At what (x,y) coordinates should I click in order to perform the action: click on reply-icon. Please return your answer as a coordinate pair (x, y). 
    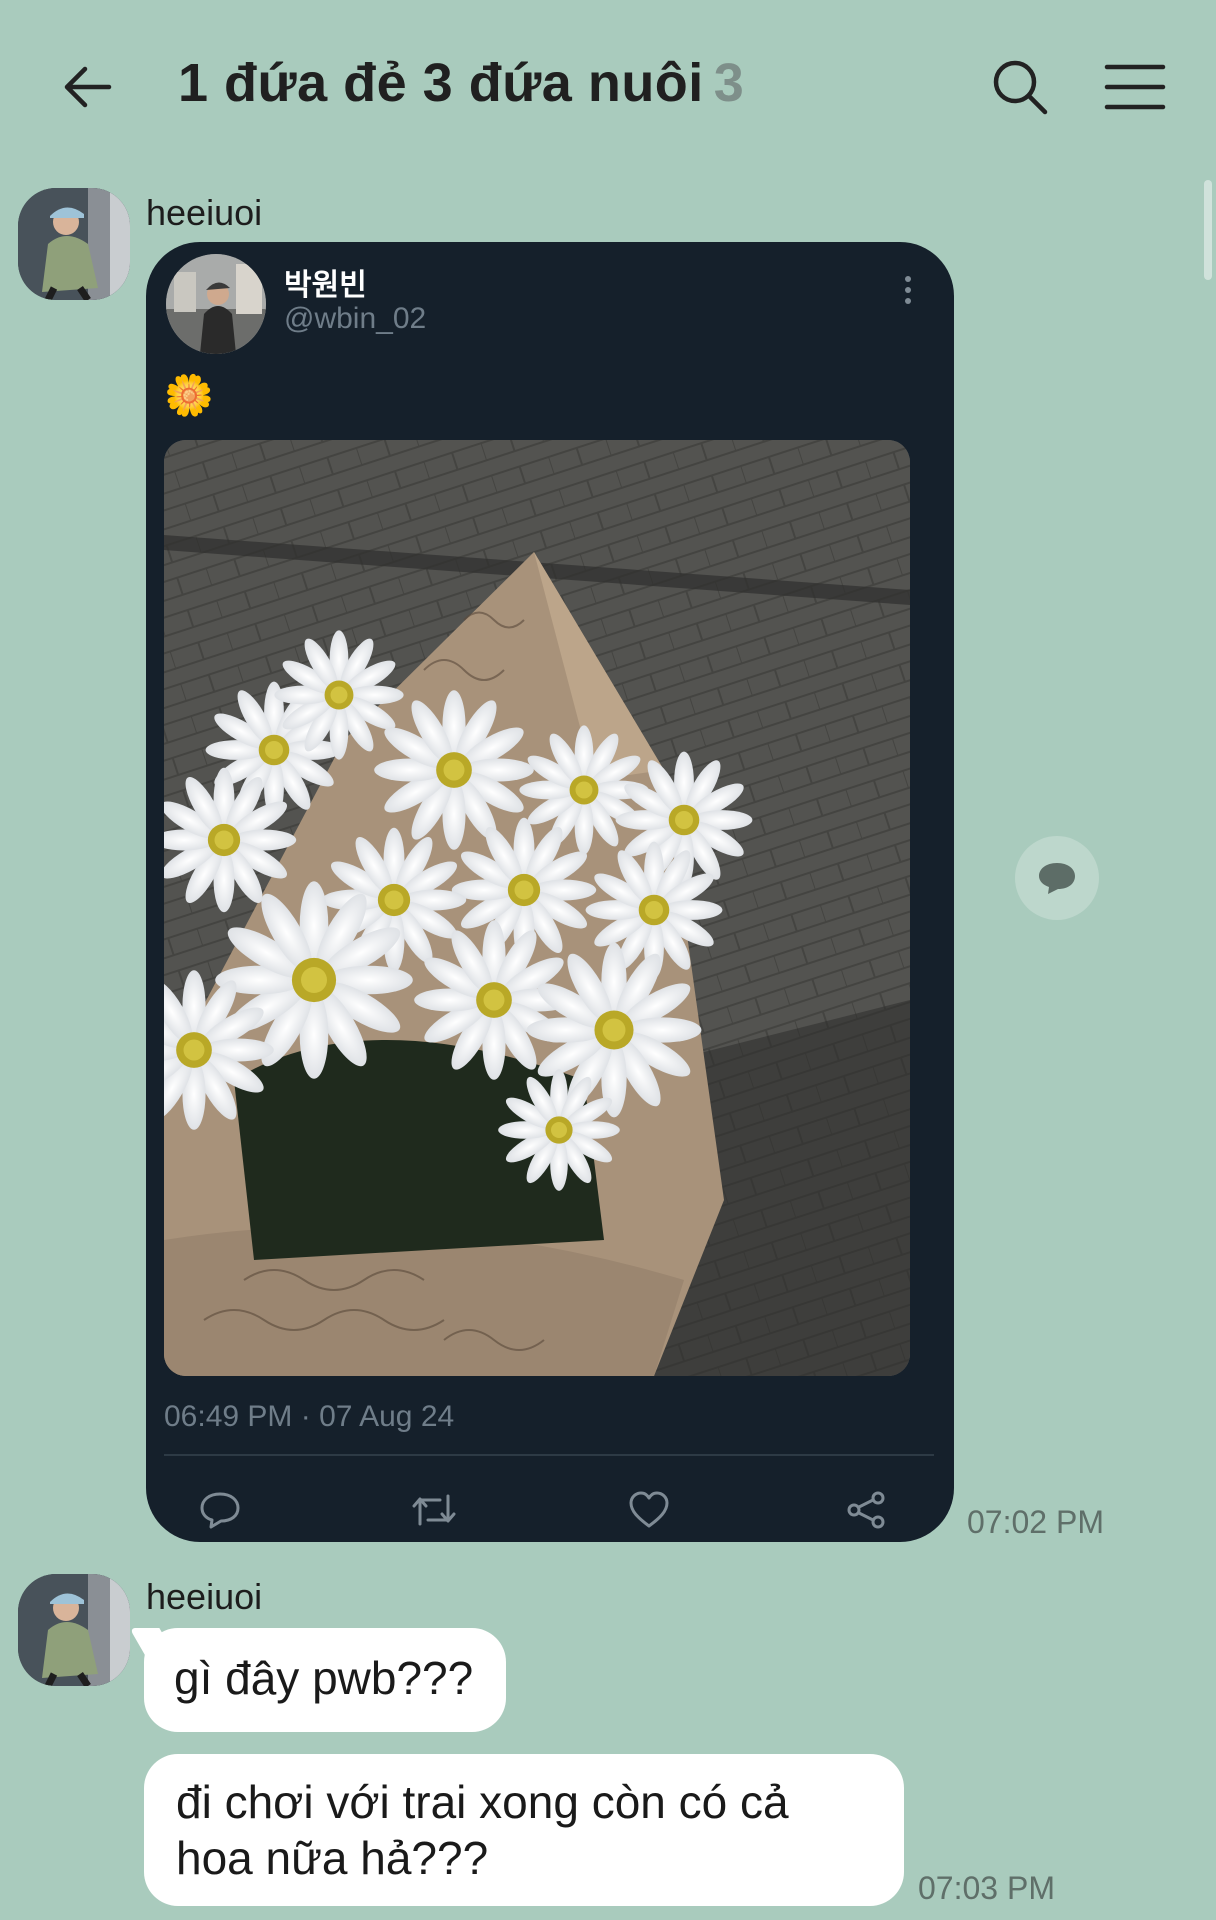
    Looking at the image, I should click on (220, 1510).